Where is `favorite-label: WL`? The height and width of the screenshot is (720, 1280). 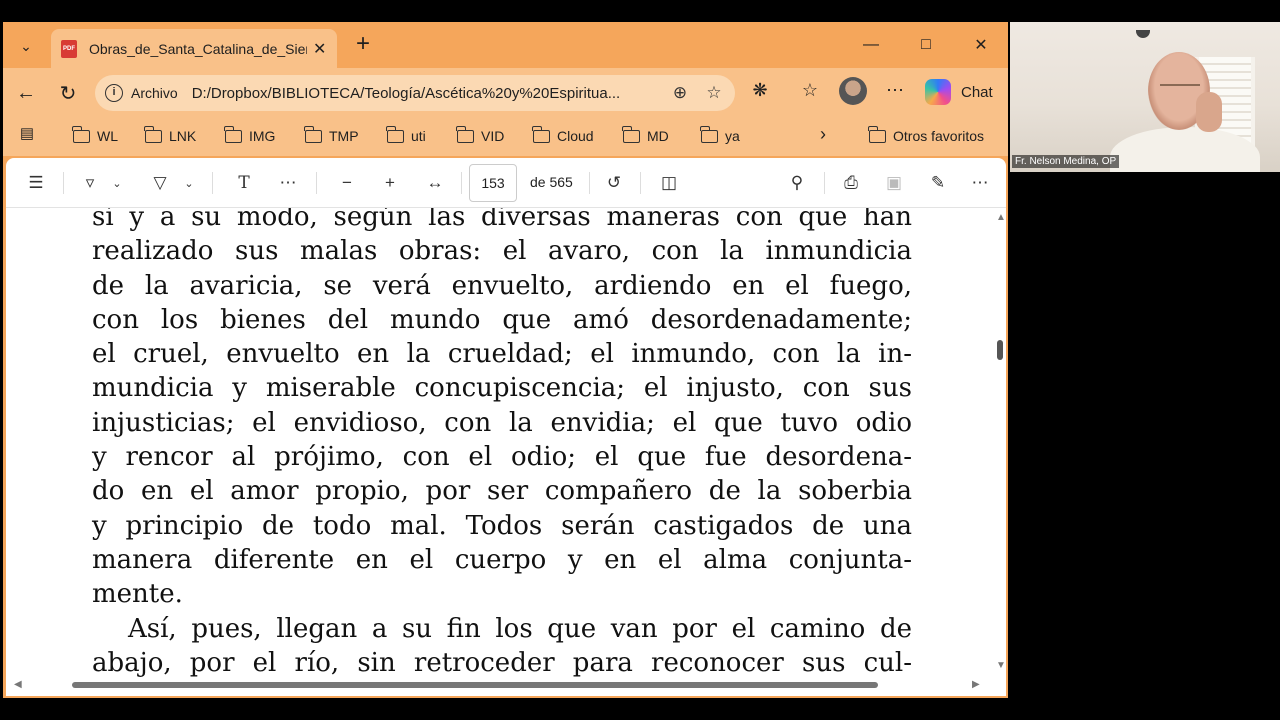 favorite-label: WL is located at coordinates (107, 136).